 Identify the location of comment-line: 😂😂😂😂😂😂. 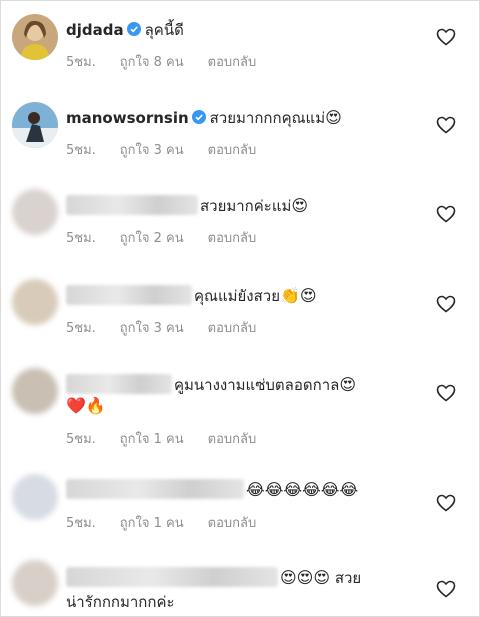
(212, 489).